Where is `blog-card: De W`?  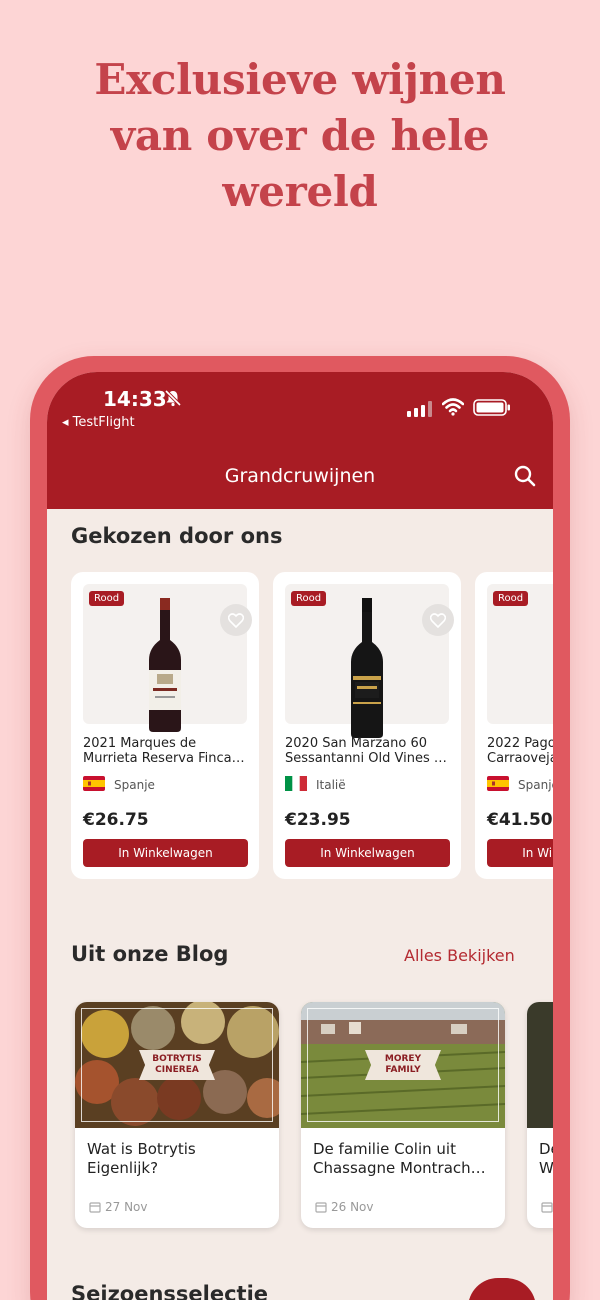
blog-card: De W is located at coordinates (540, 1115).